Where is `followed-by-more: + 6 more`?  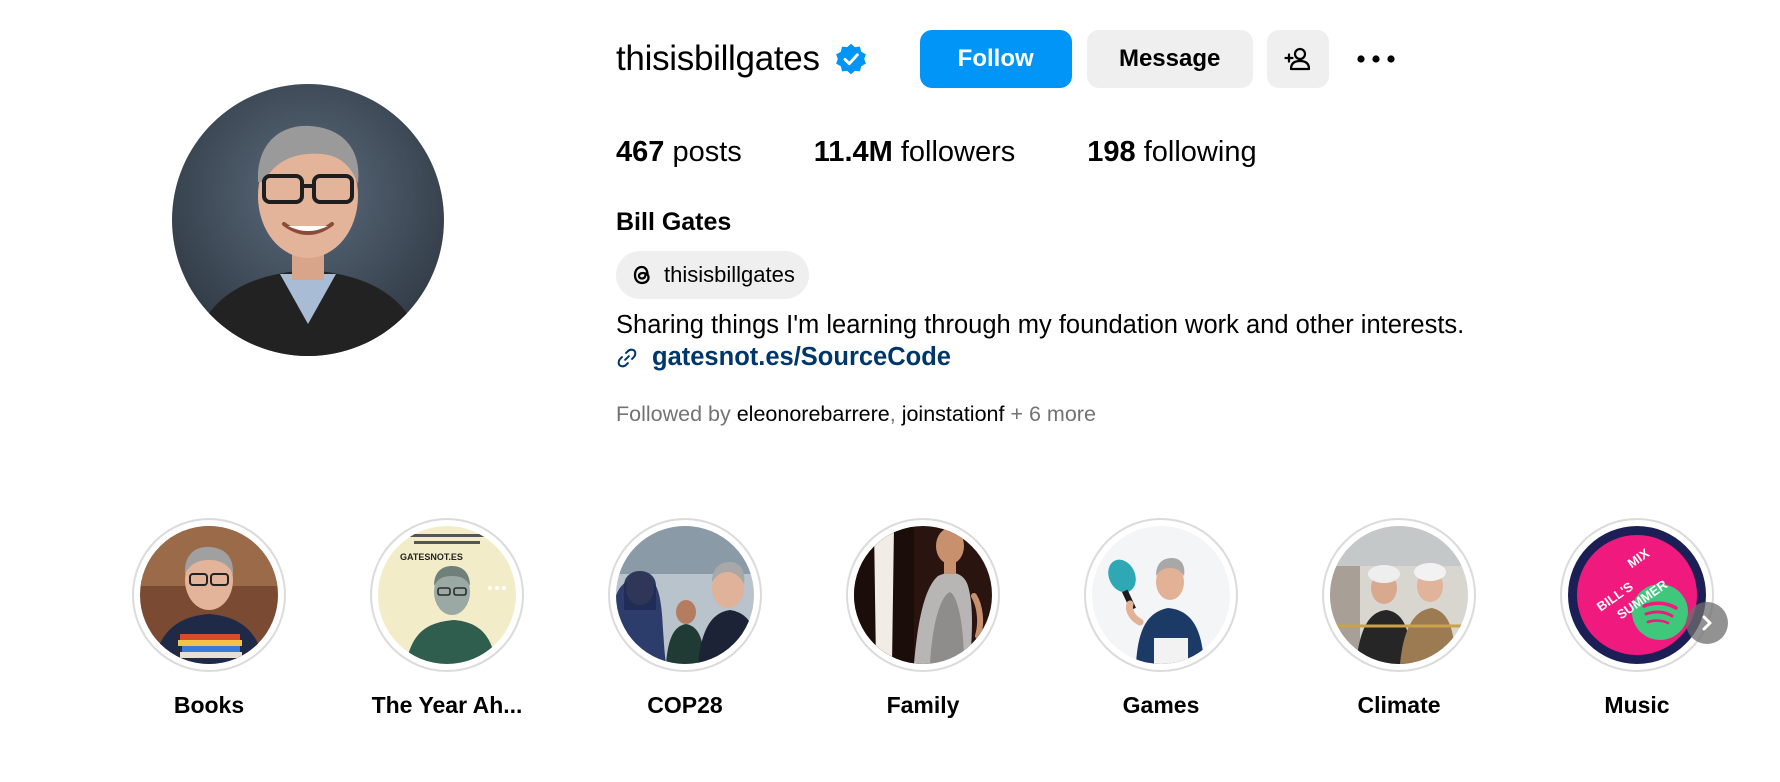
followed-by-more: + 6 more is located at coordinates (1053, 414).